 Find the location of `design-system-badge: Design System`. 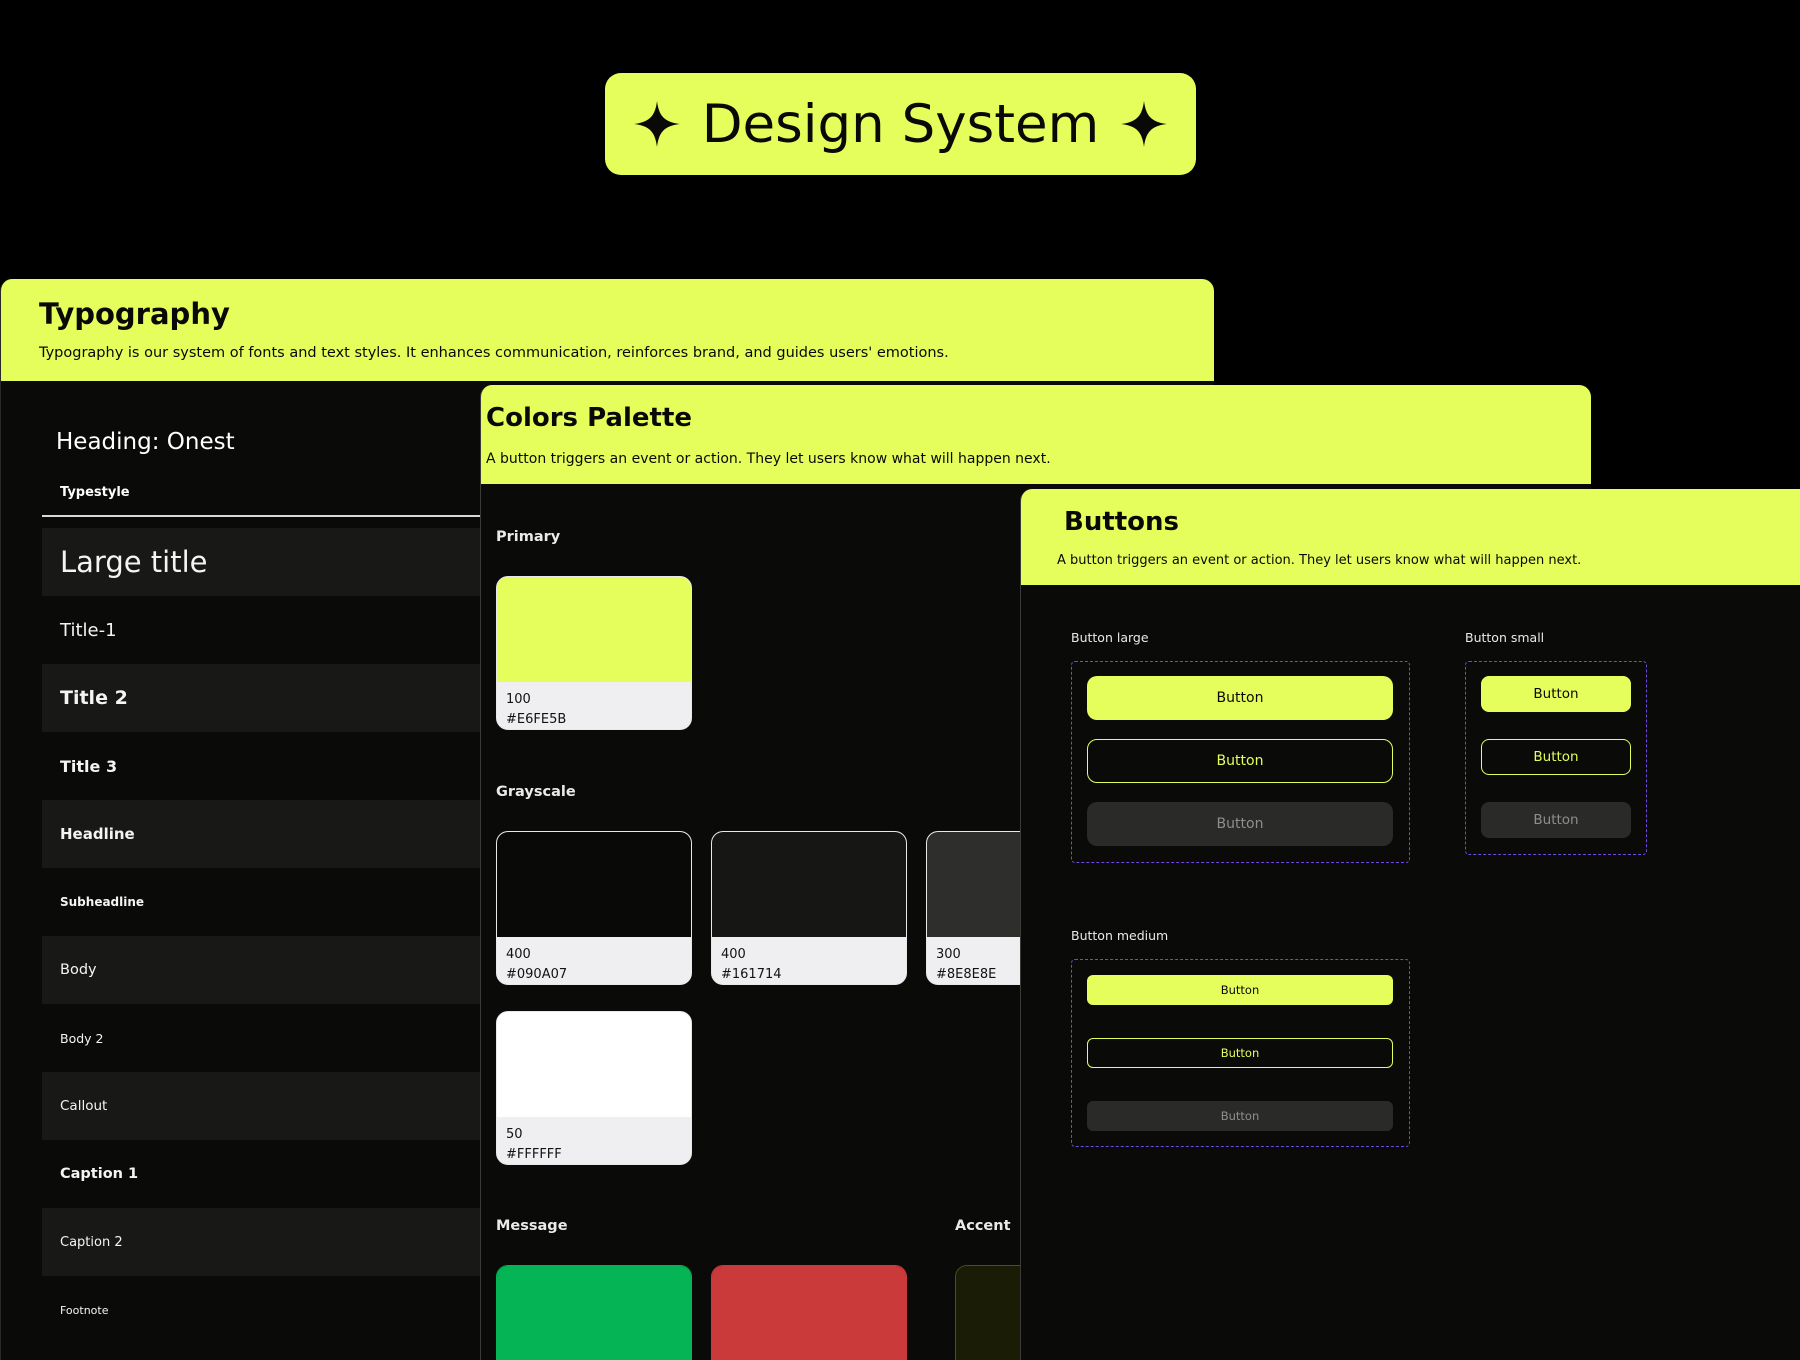

design-system-badge: Design System is located at coordinates (900, 124).